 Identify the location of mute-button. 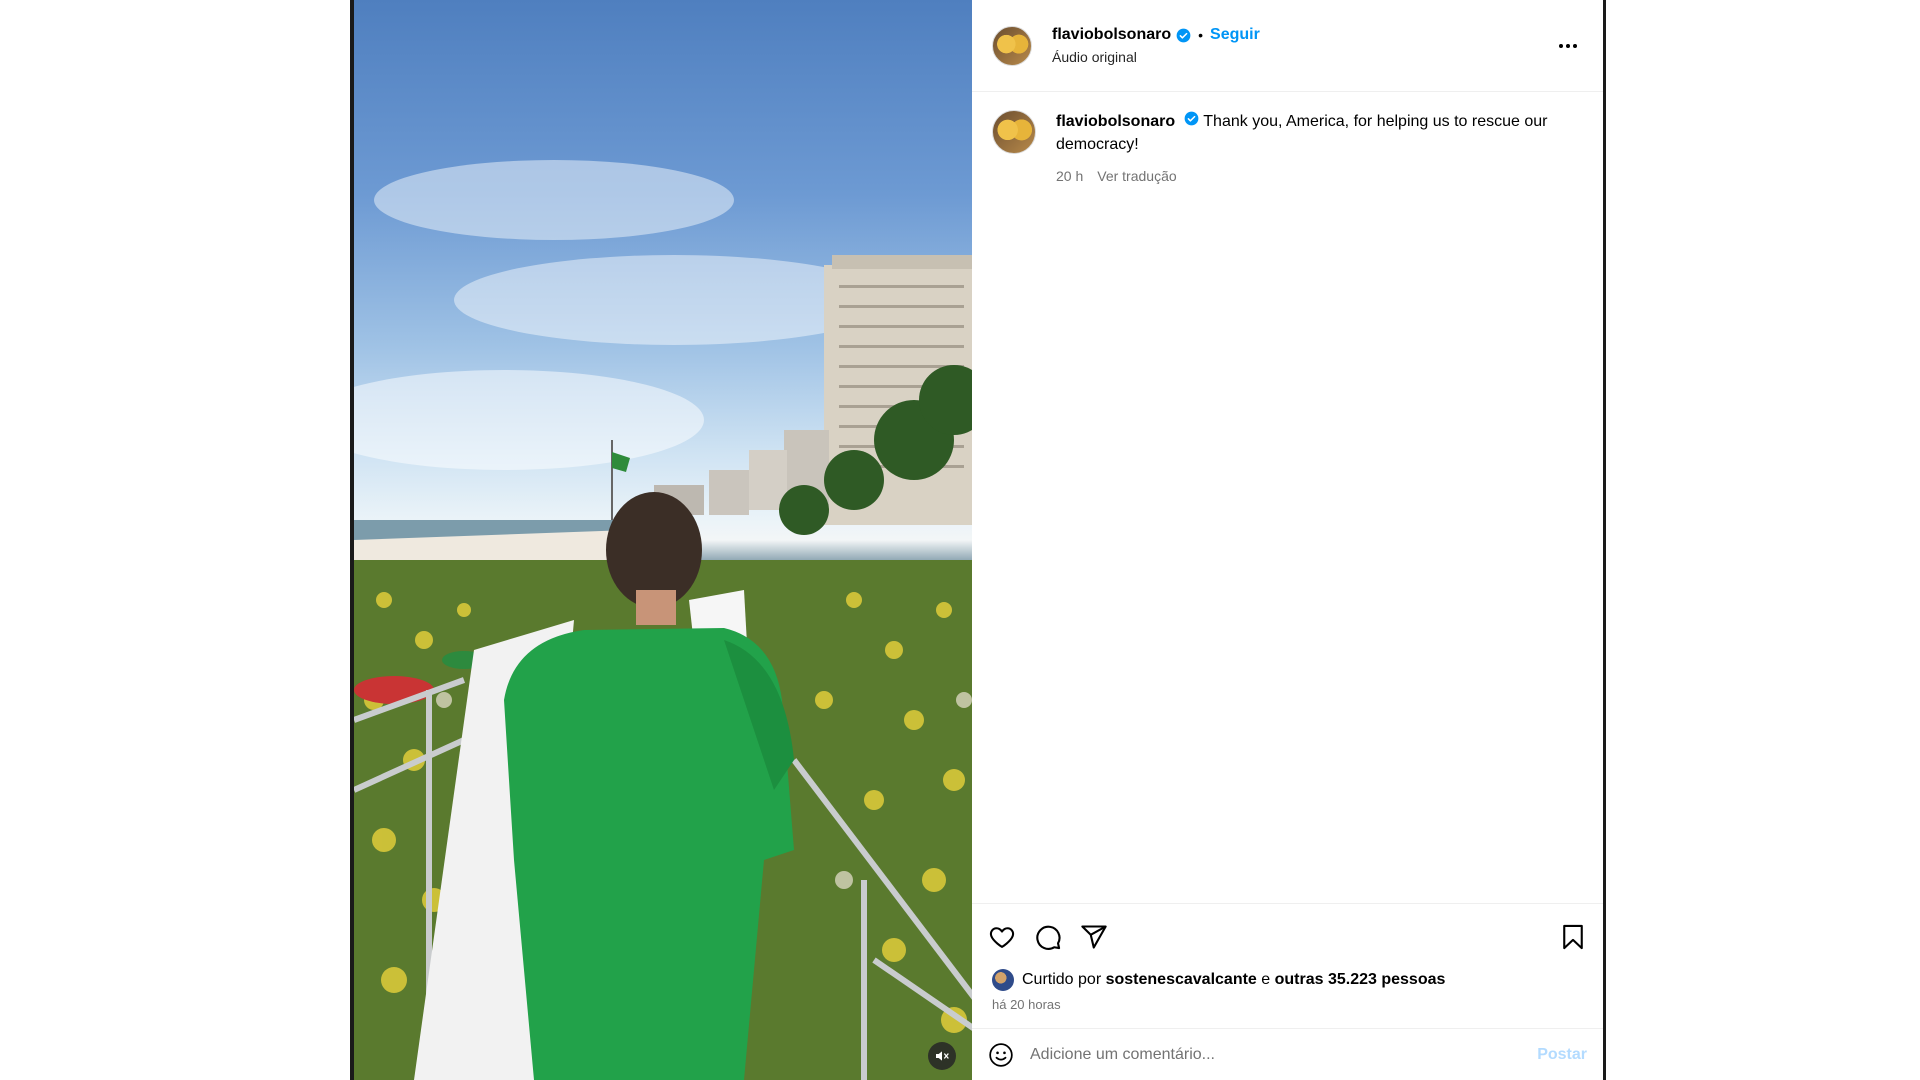
(942, 1056).